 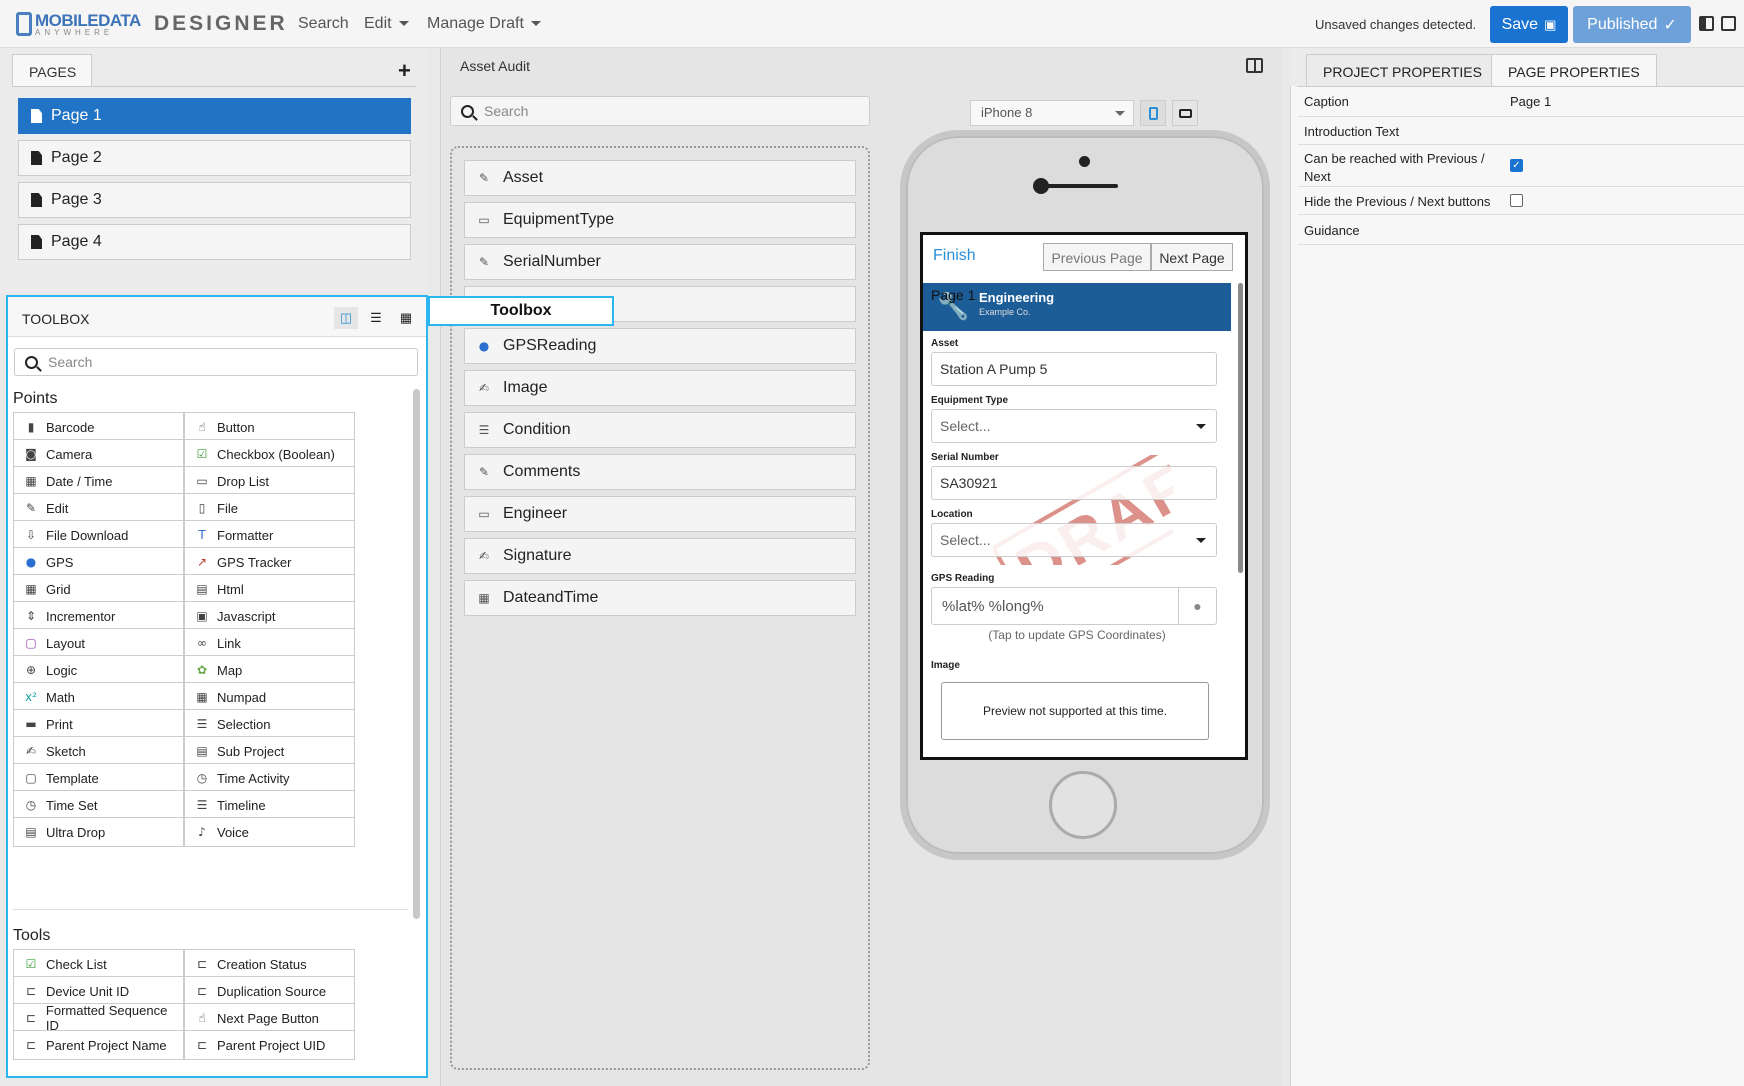 What do you see at coordinates (52, 70) in the screenshot?
I see `tab-pages: PAGES` at bounding box center [52, 70].